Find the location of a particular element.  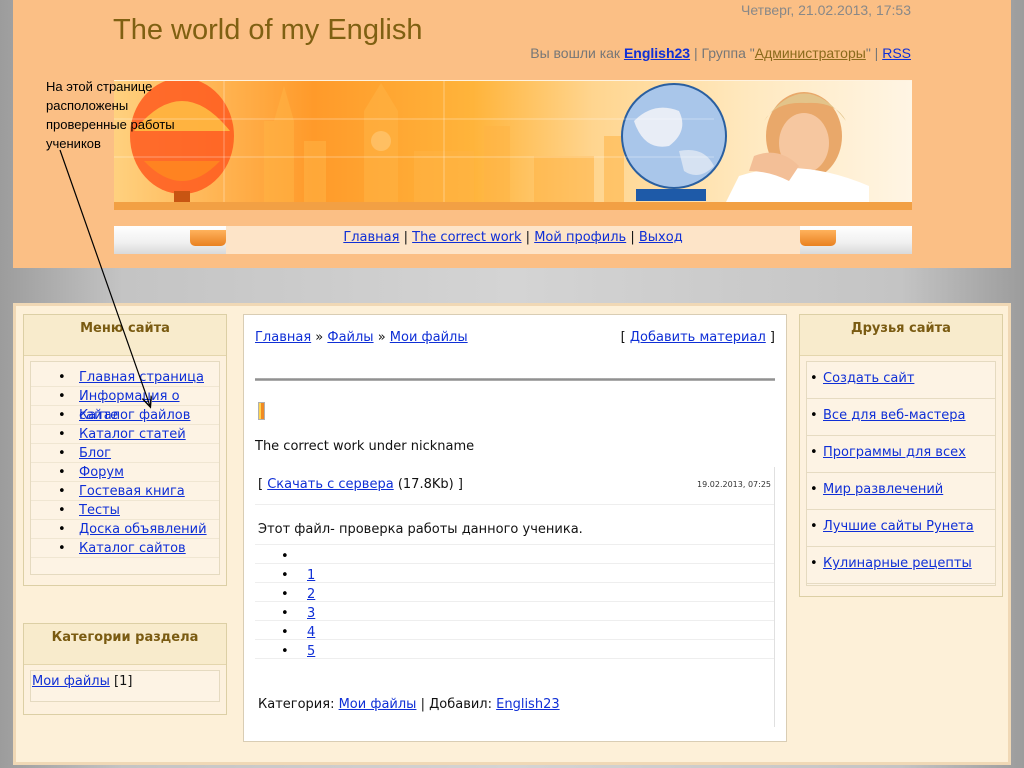

menu-link-forum: Форум is located at coordinates (101, 472).